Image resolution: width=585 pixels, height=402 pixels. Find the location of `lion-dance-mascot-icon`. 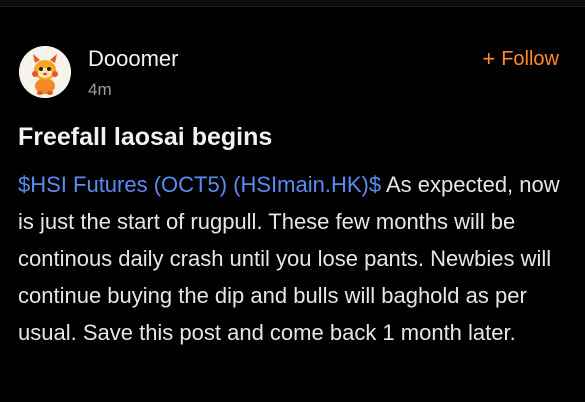

lion-dance-mascot-icon is located at coordinates (45, 72).